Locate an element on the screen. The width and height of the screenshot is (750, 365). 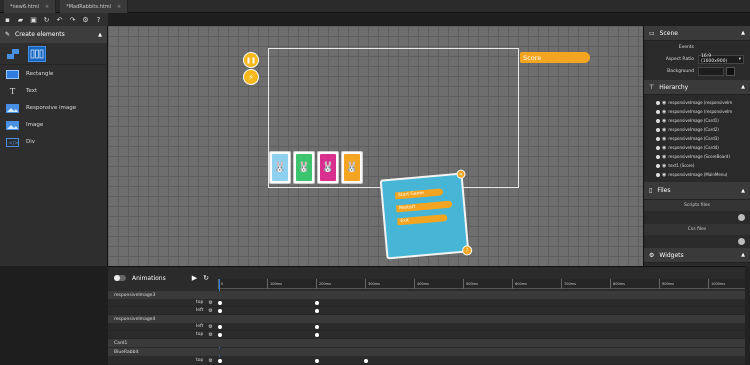
card-4: 🐰 is located at coordinates (352, 167).